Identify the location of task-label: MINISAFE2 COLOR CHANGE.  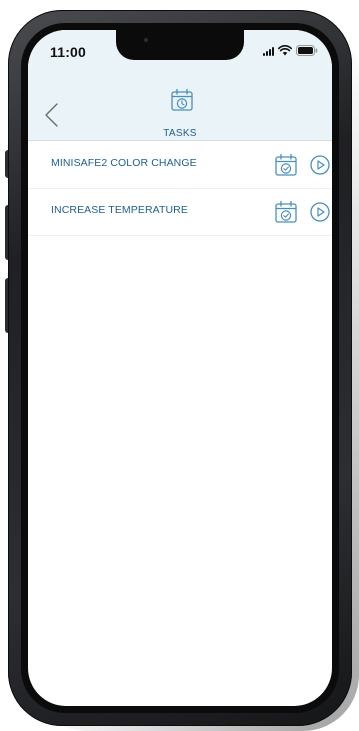
(124, 163).